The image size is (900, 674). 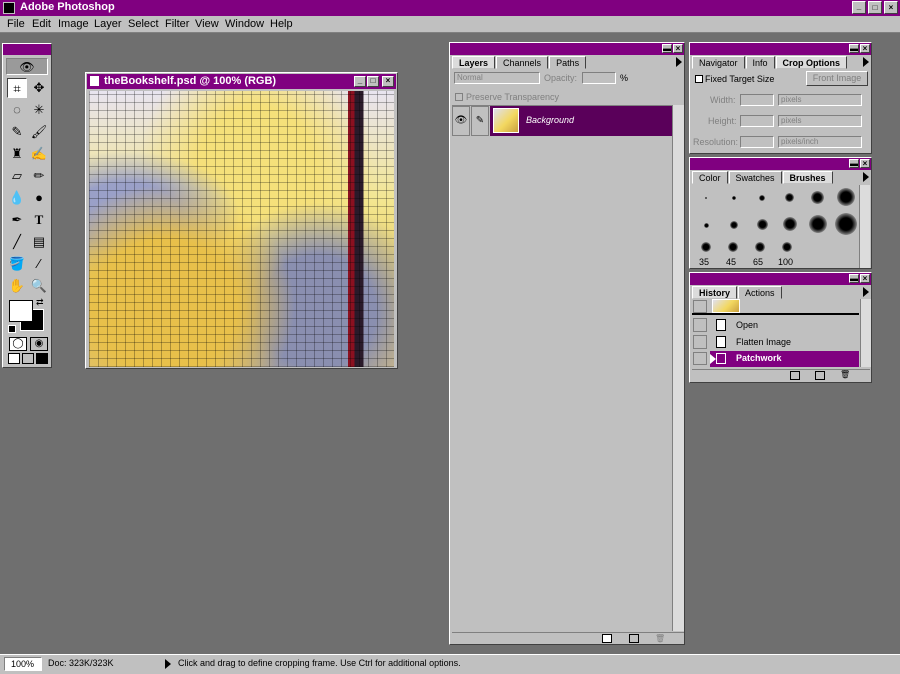 I want to click on airbrush-tool-icon: ✎, so click(x=17, y=132).